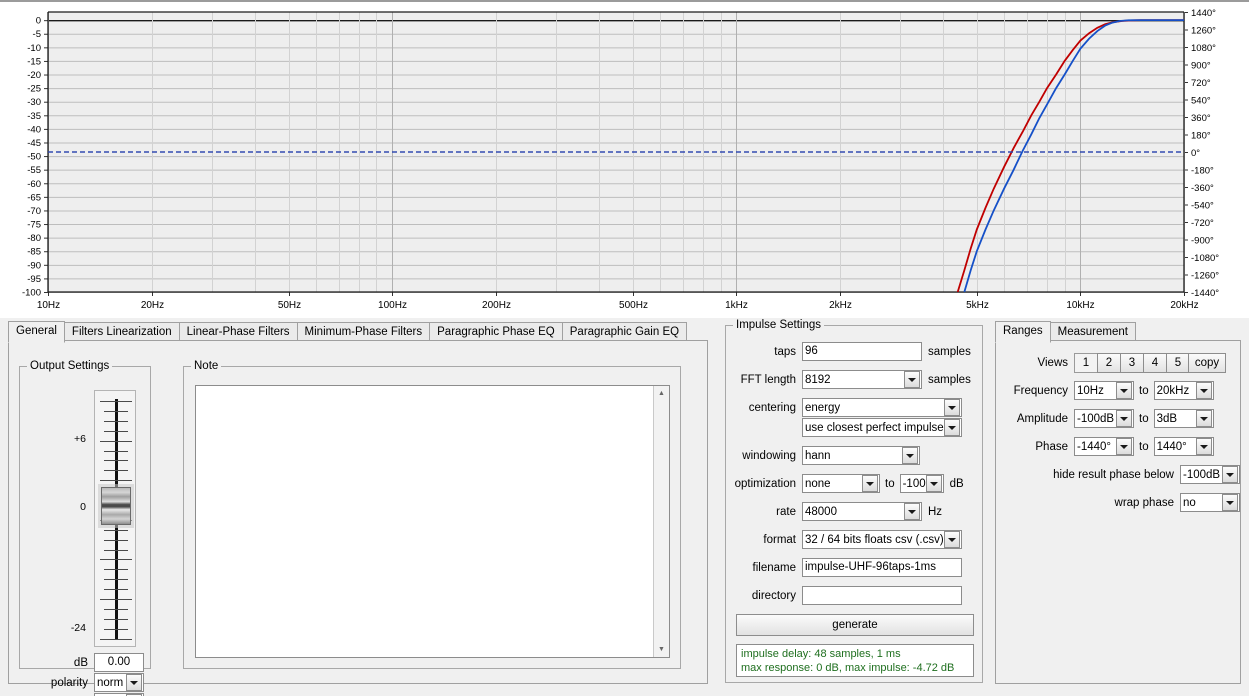 The image size is (1249, 696). What do you see at coordinates (1189, 502) in the screenshot?
I see `wrap-phase-value: no` at bounding box center [1189, 502].